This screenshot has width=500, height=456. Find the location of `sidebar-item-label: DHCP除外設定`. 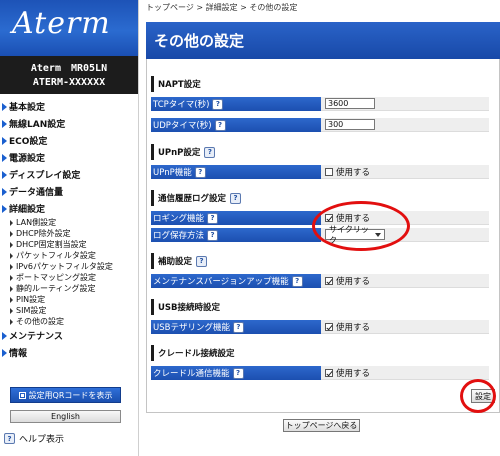

sidebar-item-label: DHCP除外設定 is located at coordinates (43, 233).